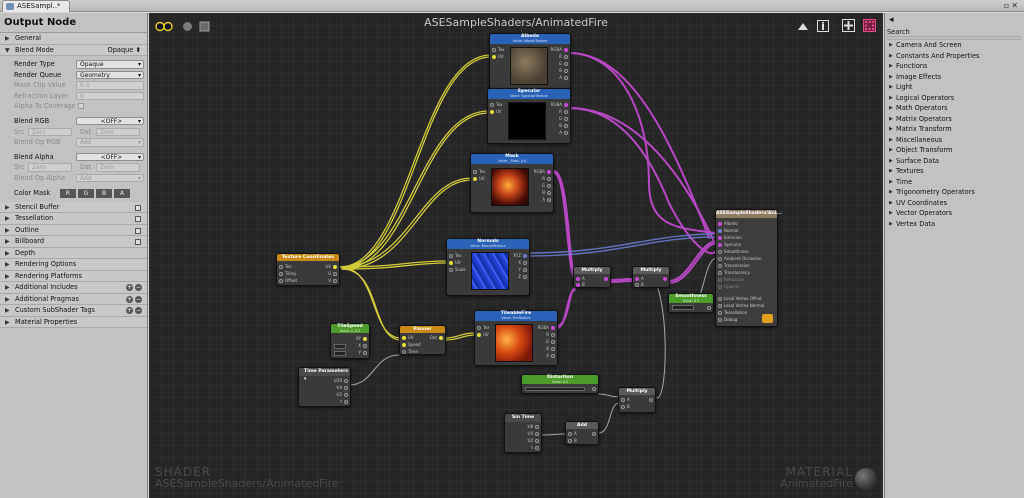 The width and height of the screenshot is (1024, 498). What do you see at coordinates (572, 440) in the screenshot?
I see `add-b-input: B` at bounding box center [572, 440].